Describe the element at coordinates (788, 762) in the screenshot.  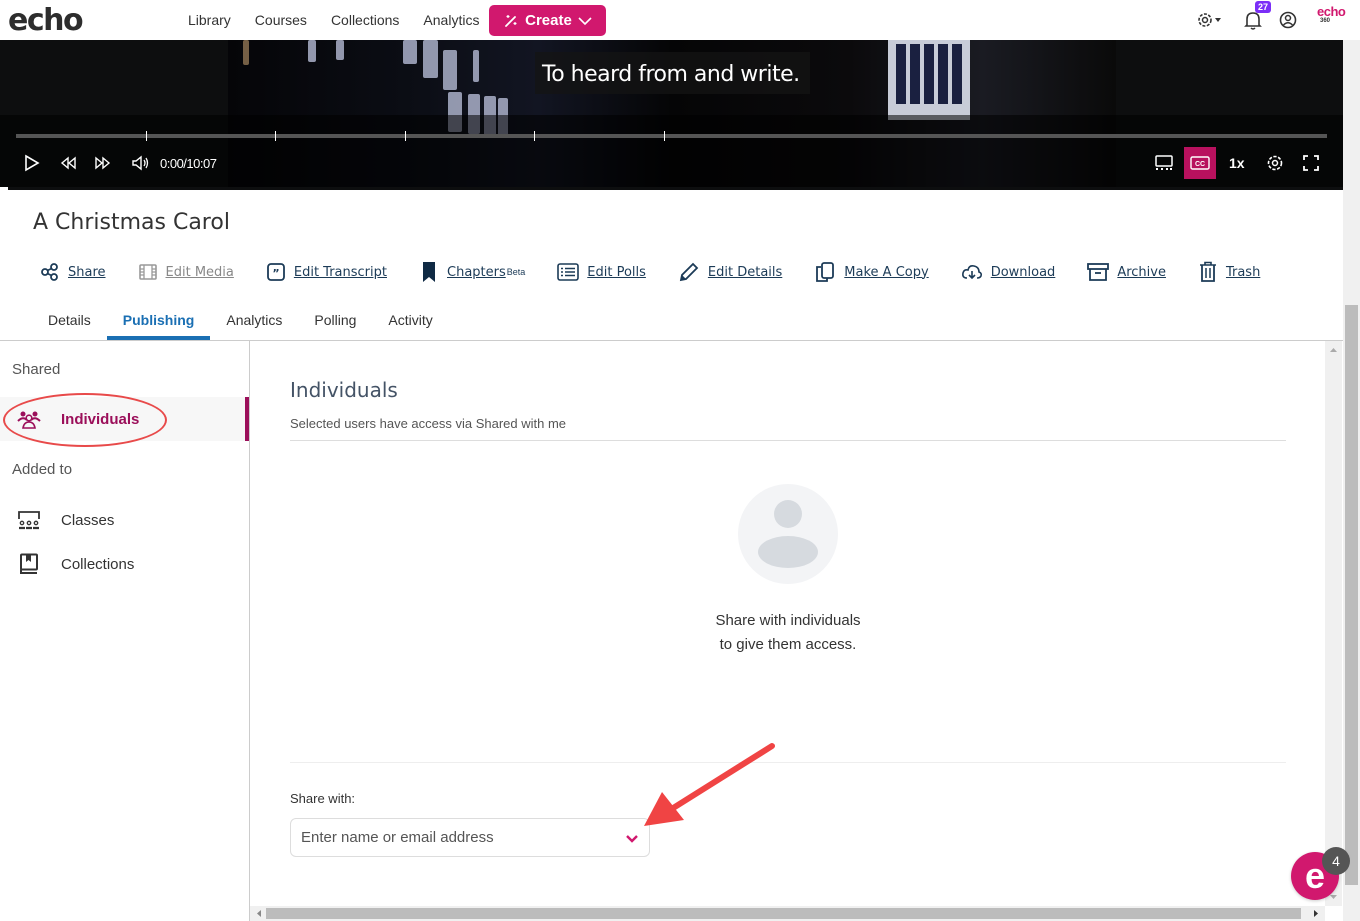
I see `share-divider` at that location.